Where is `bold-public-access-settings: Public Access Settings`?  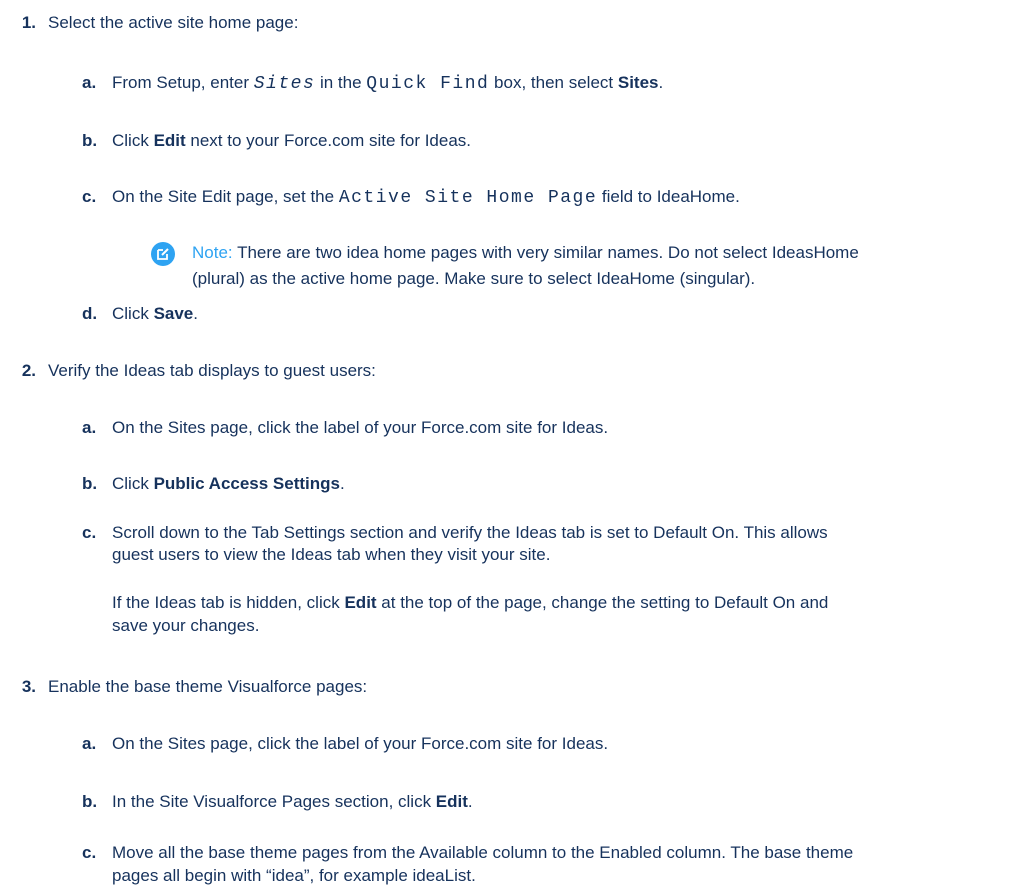 bold-public-access-settings: Public Access Settings is located at coordinates (246, 483).